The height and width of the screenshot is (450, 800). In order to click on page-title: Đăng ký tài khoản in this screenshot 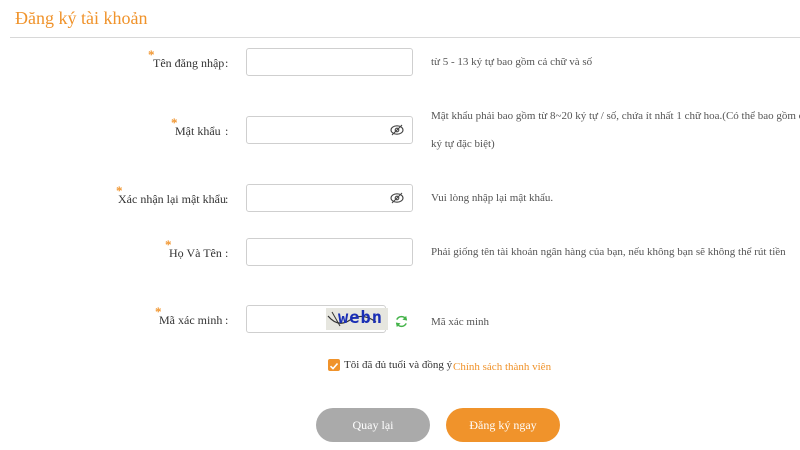, I will do `click(81, 18)`.